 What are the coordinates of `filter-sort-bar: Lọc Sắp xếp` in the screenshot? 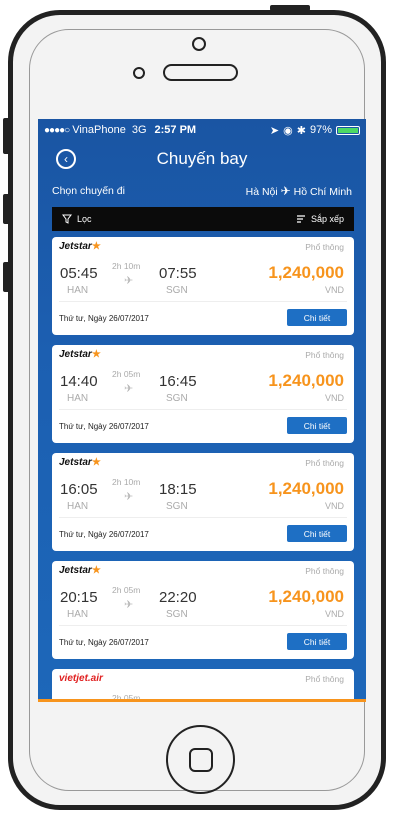 It's located at (203, 219).